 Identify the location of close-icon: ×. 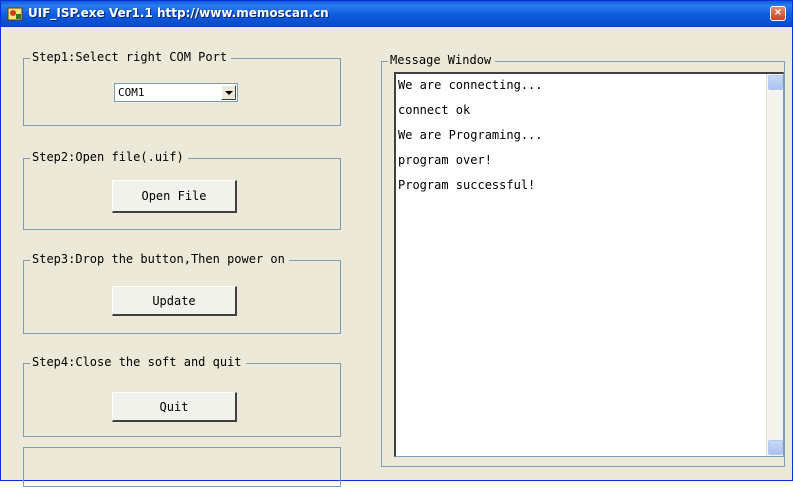
(778, 12).